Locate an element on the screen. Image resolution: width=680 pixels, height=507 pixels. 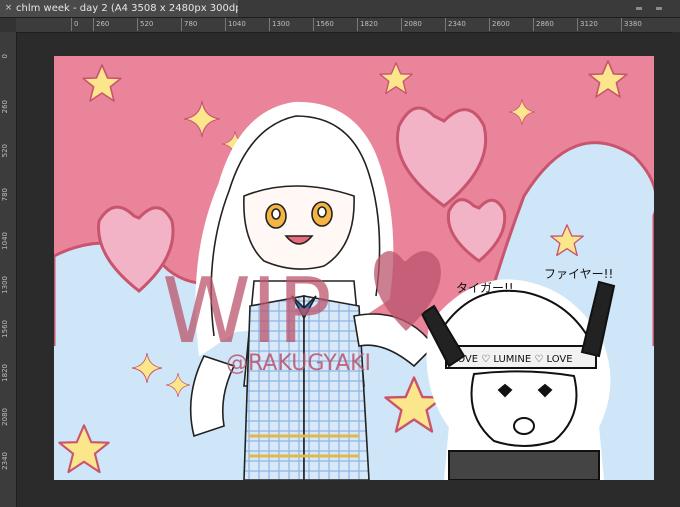
headband-text: LOVE ♡ LUMINE ♡ LOVE is located at coordinates (512, 359).